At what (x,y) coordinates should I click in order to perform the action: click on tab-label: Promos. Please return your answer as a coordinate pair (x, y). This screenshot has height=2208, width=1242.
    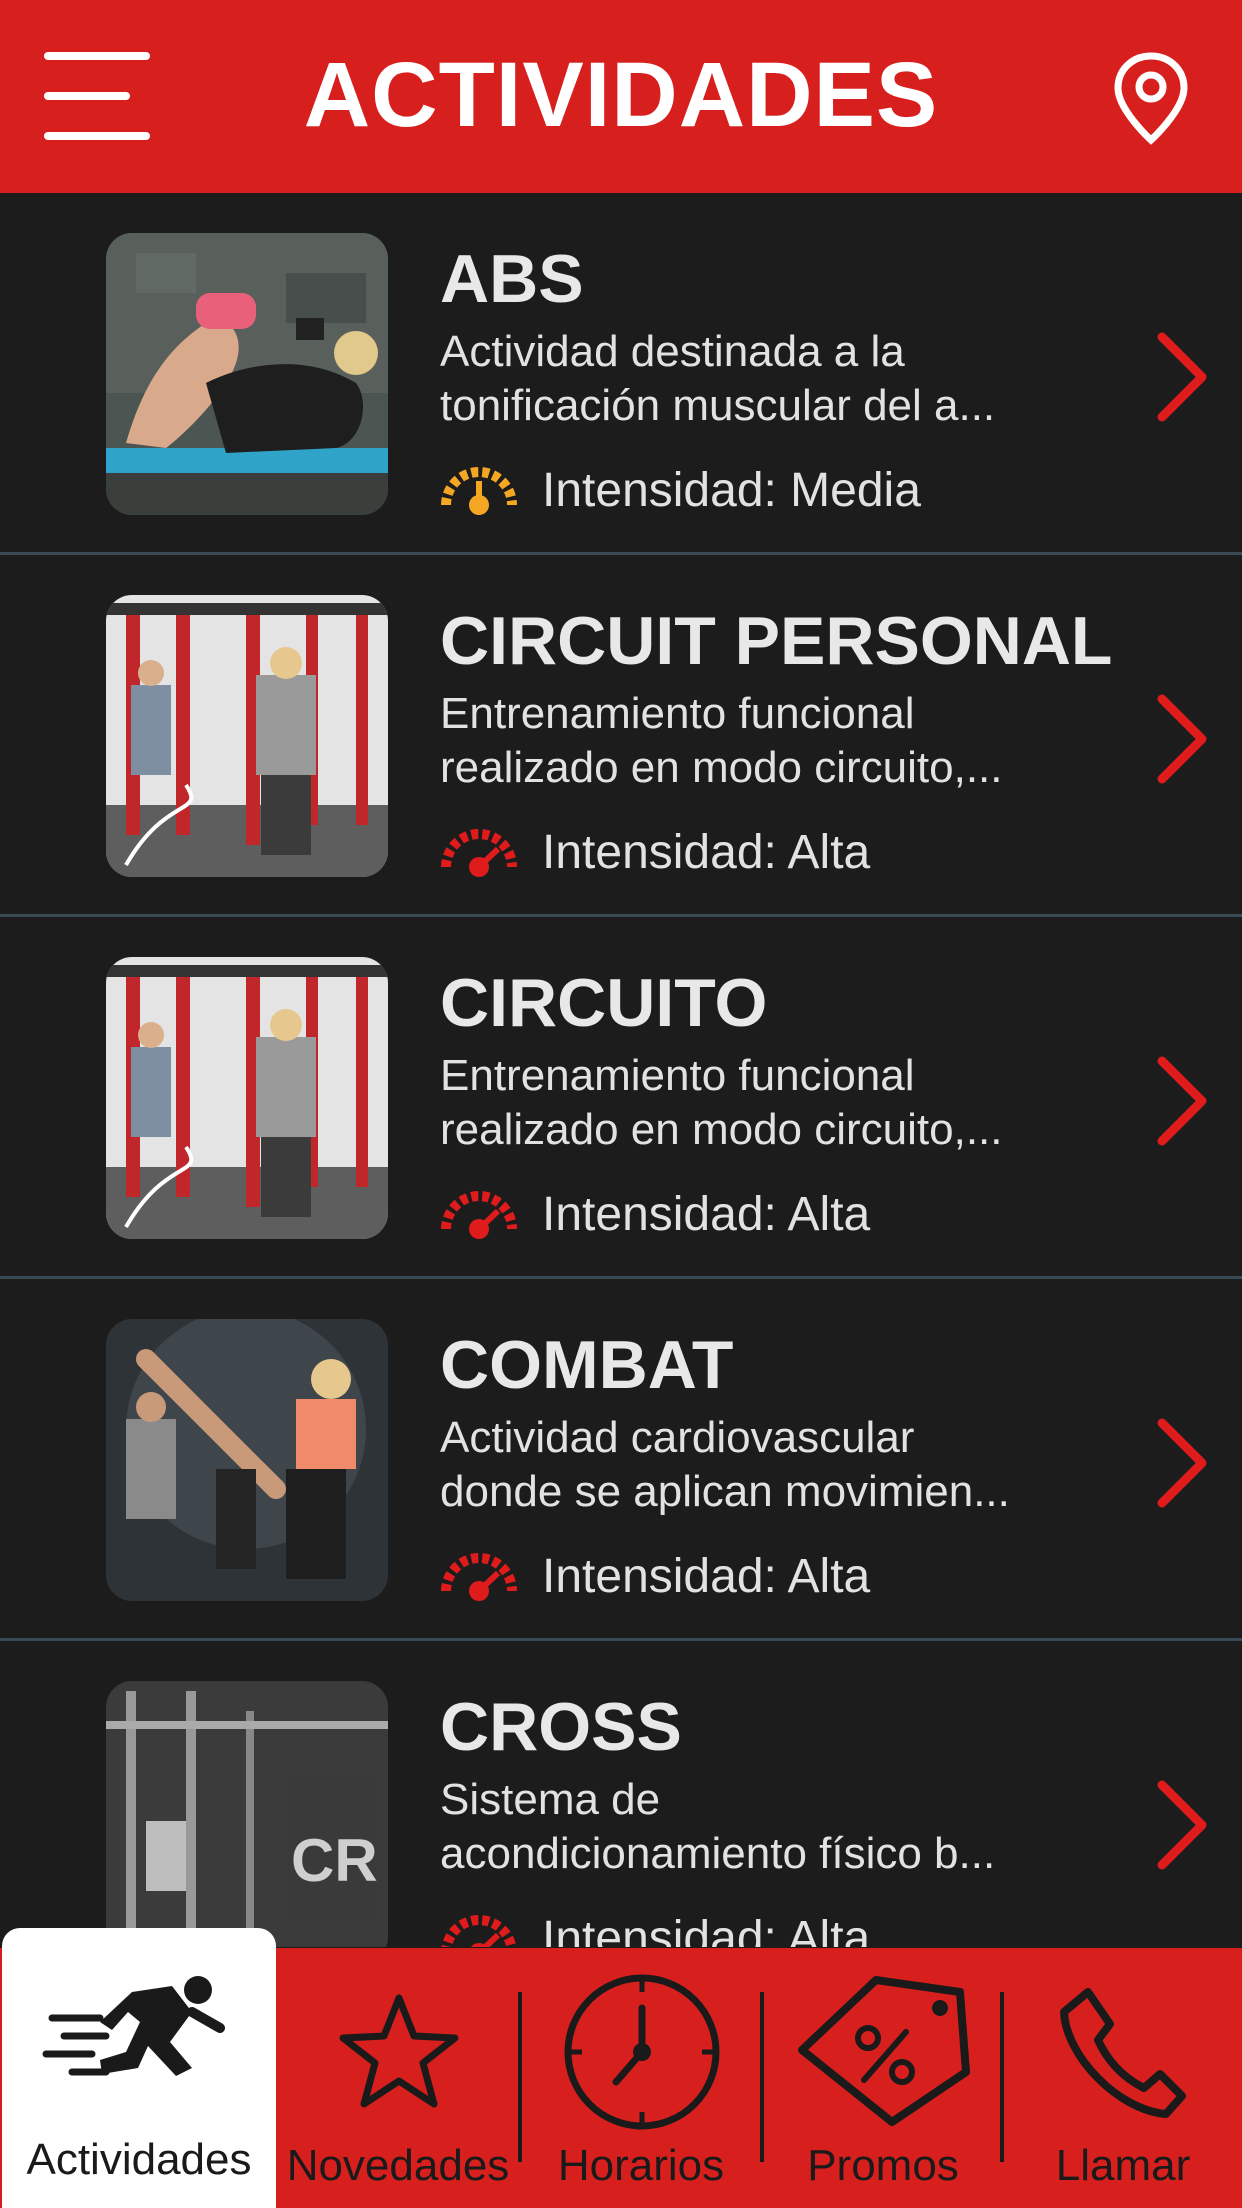
    Looking at the image, I should click on (883, 2165).